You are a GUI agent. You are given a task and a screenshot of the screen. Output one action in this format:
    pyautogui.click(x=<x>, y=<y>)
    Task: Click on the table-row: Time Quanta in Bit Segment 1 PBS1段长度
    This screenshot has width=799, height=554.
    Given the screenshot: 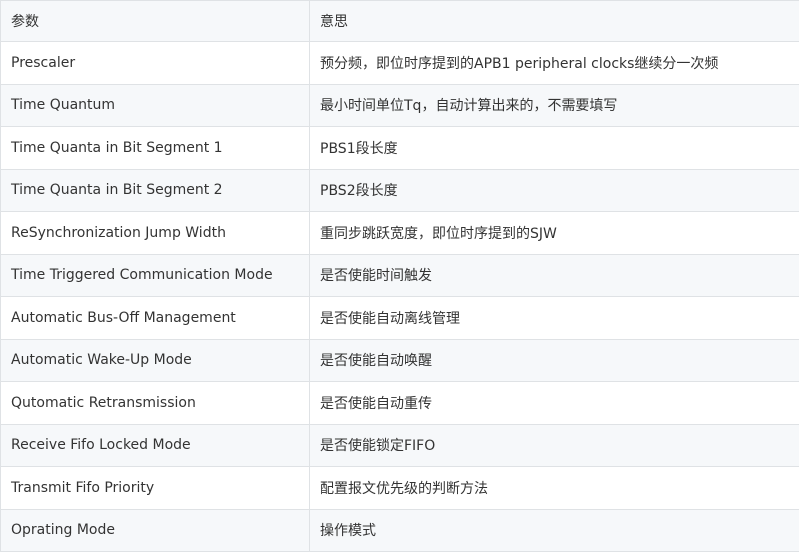 What is the action you would take?
    pyautogui.click(x=399, y=148)
    